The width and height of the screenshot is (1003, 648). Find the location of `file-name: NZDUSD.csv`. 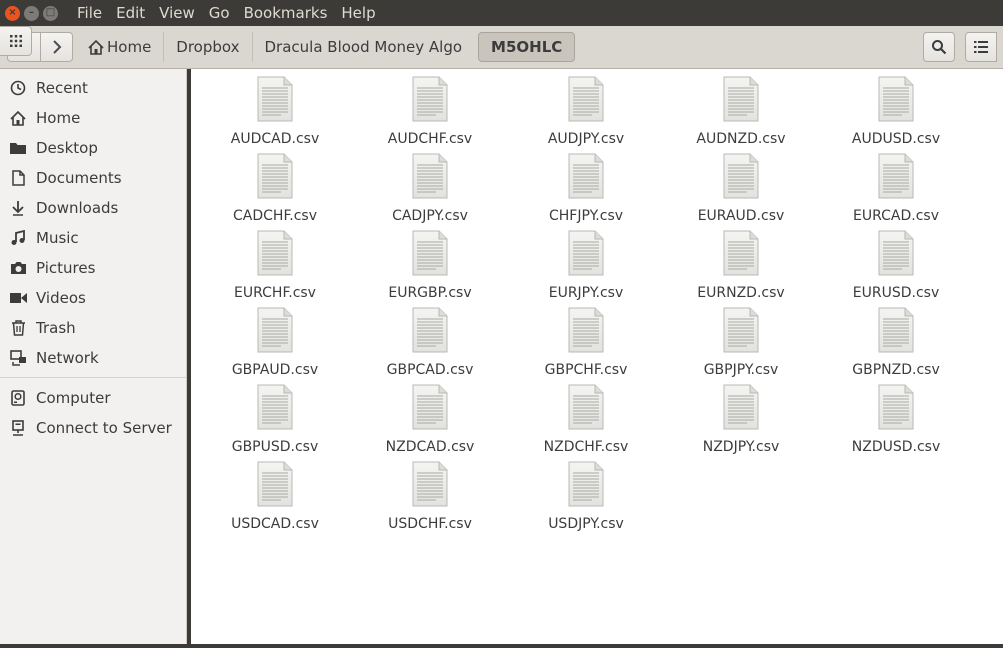

file-name: NZDUSD.csv is located at coordinates (896, 447).